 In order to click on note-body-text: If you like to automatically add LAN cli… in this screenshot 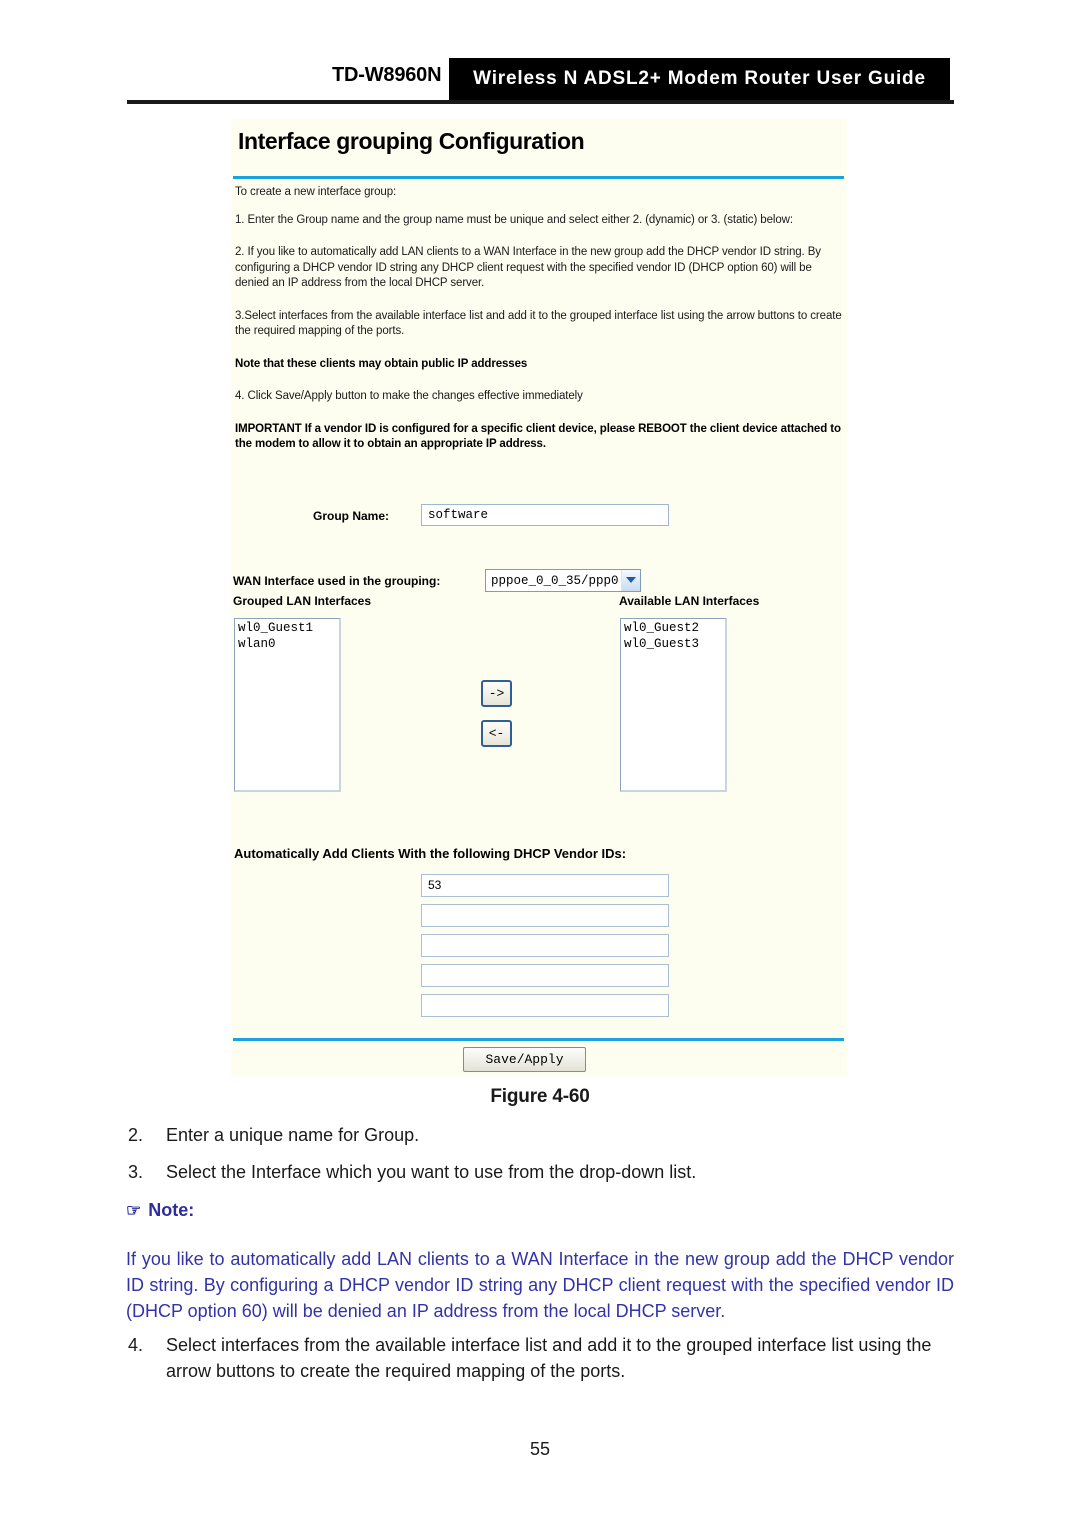, I will do `click(540, 1285)`.